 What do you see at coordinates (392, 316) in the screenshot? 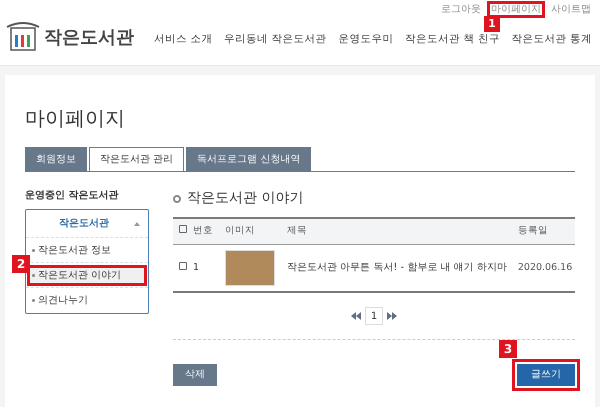
I see `last-page-icon` at bounding box center [392, 316].